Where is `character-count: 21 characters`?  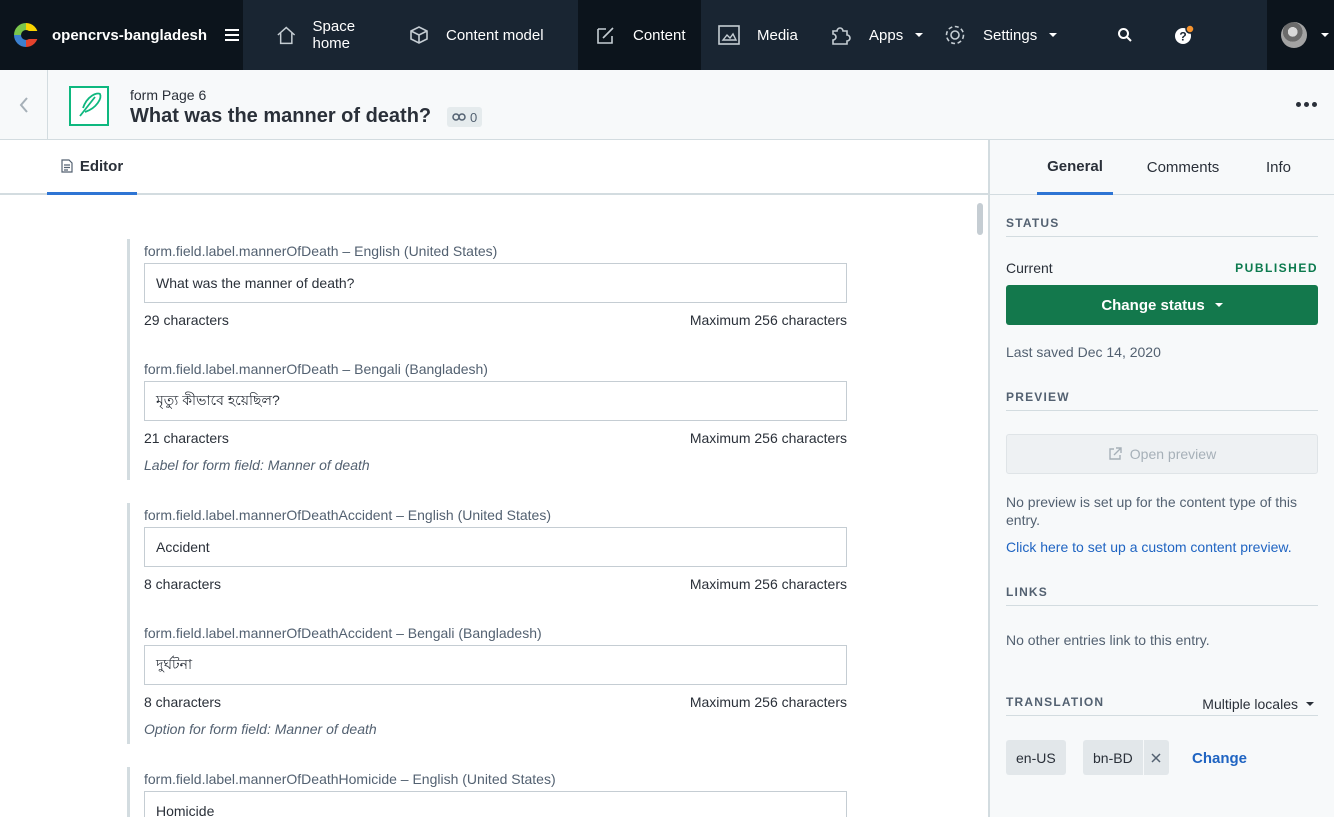 character-count: 21 characters is located at coordinates (186, 438).